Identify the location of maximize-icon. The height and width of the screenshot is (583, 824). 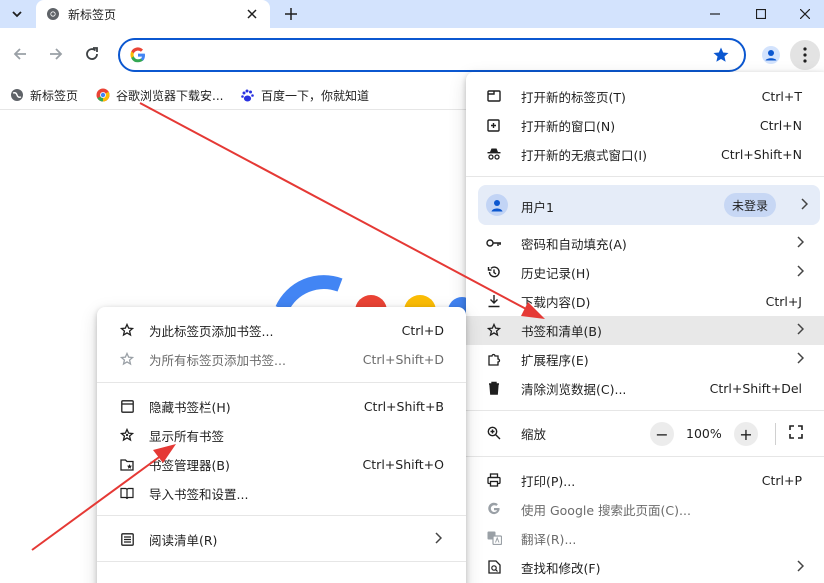
(761, 14).